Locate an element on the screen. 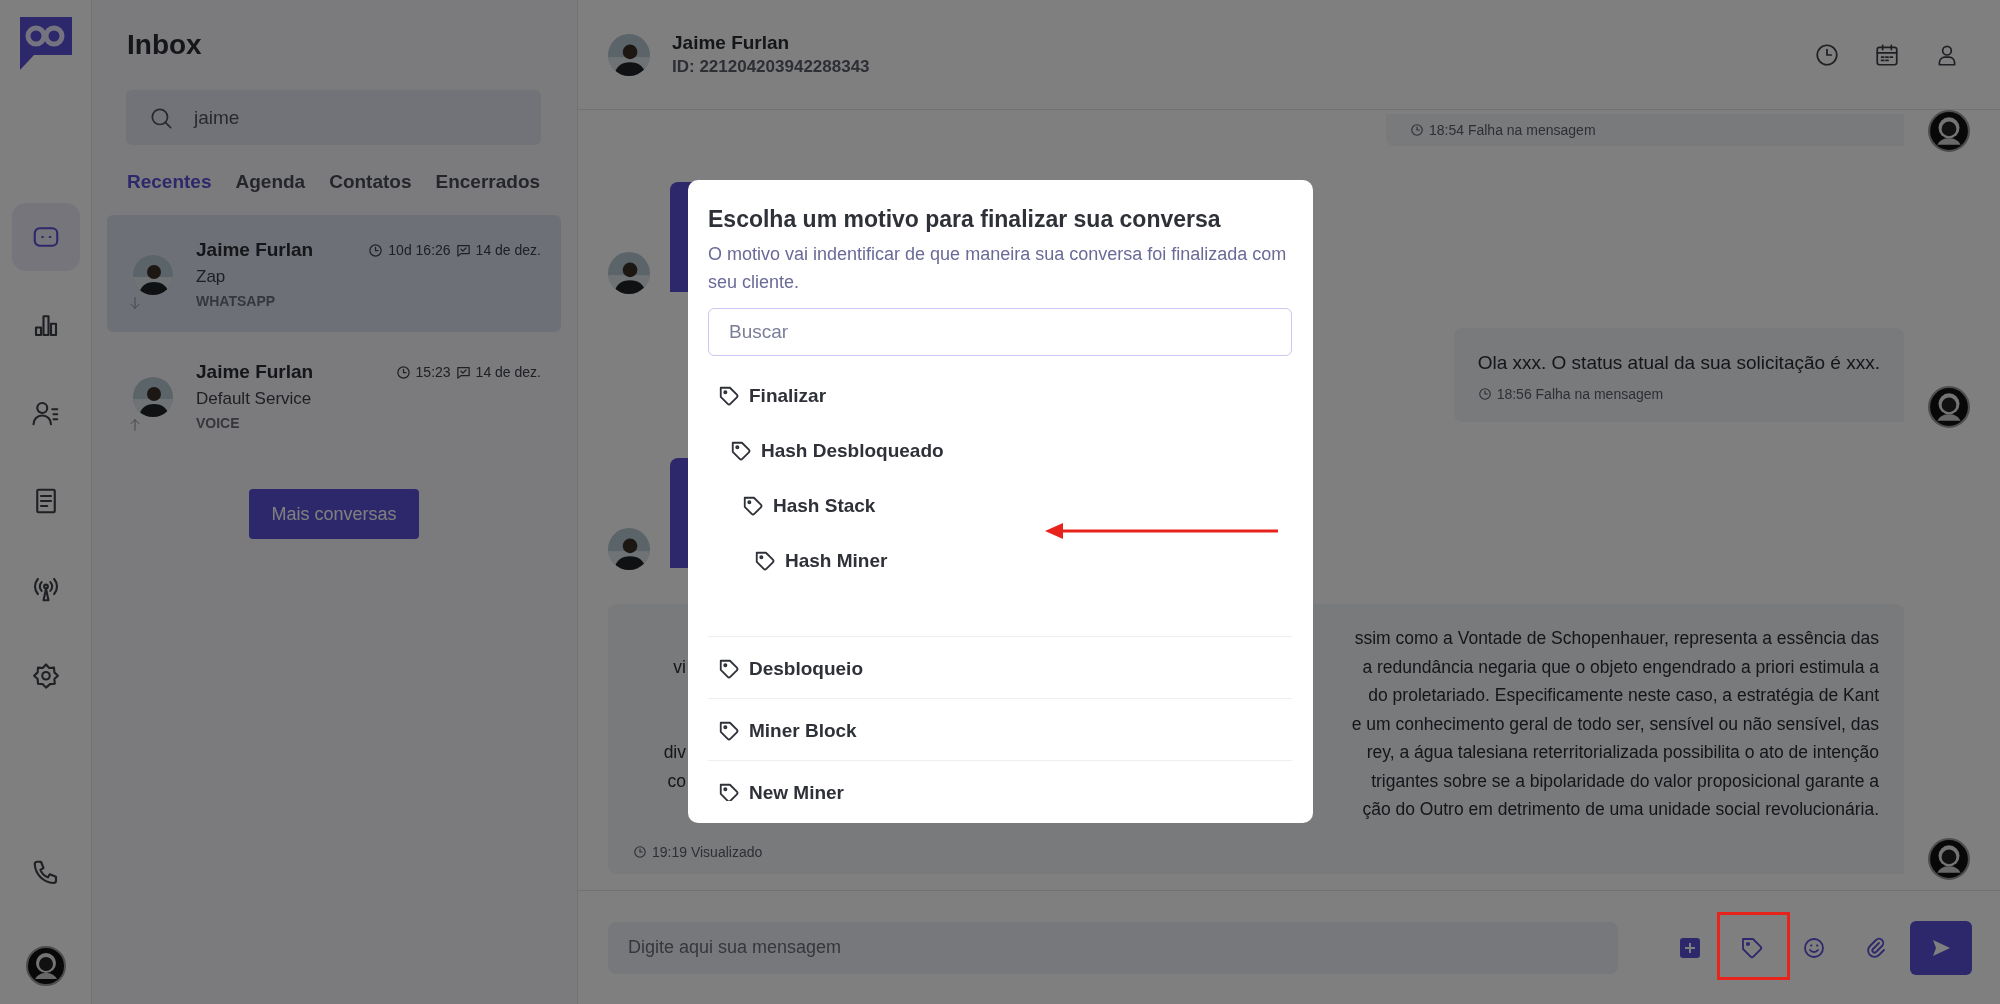 The image size is (2000, 1004). reason-item: Finalizar is located at coordinates (1000, 395).